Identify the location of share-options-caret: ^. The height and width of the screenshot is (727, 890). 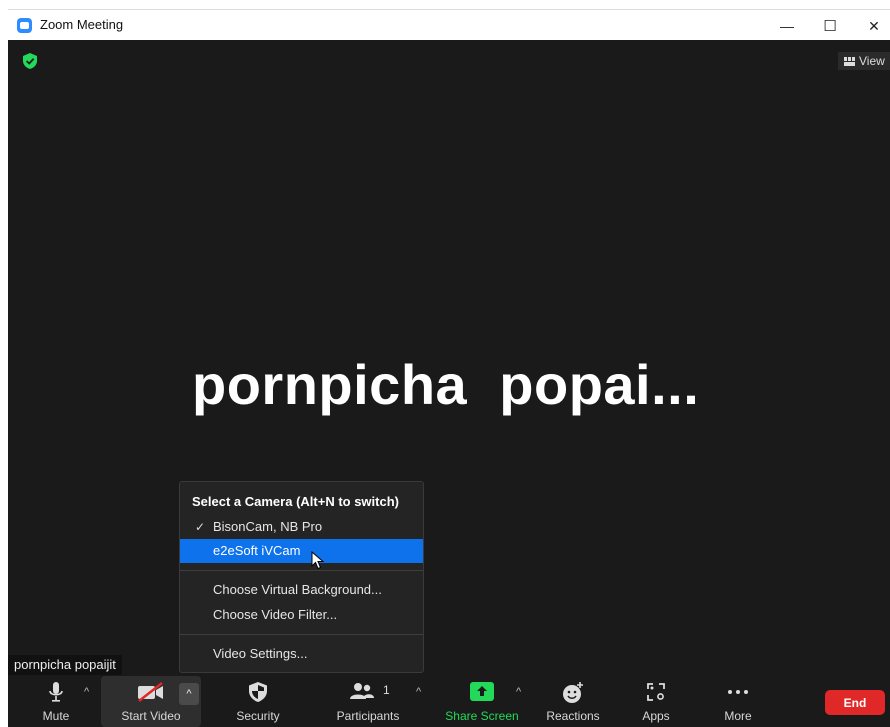
(518, 692).